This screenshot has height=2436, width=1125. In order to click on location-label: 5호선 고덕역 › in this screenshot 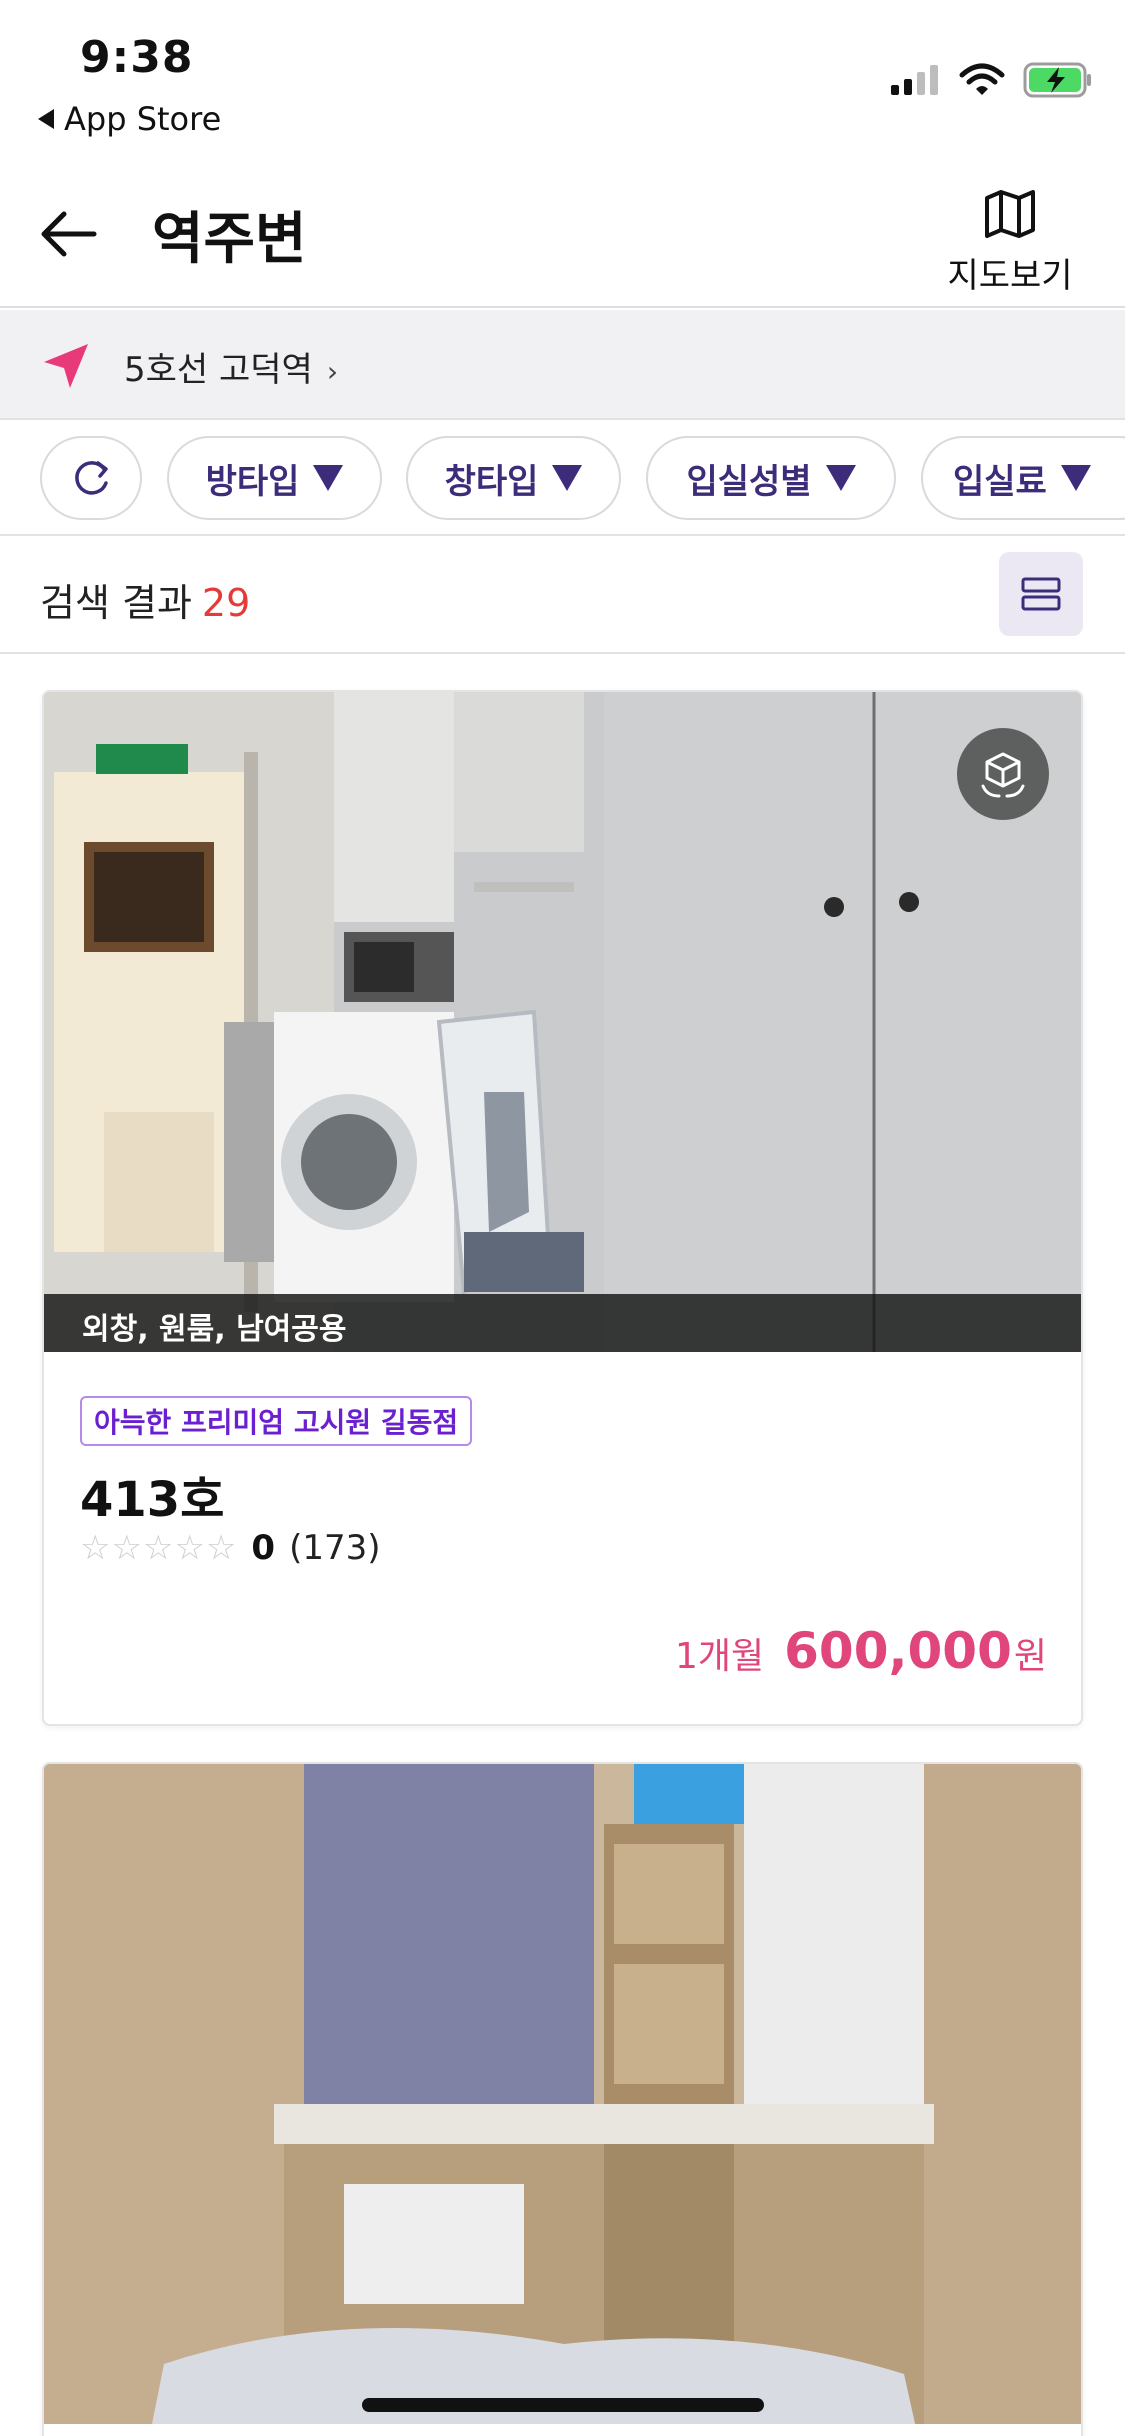, I will do `click(231, 366)`.